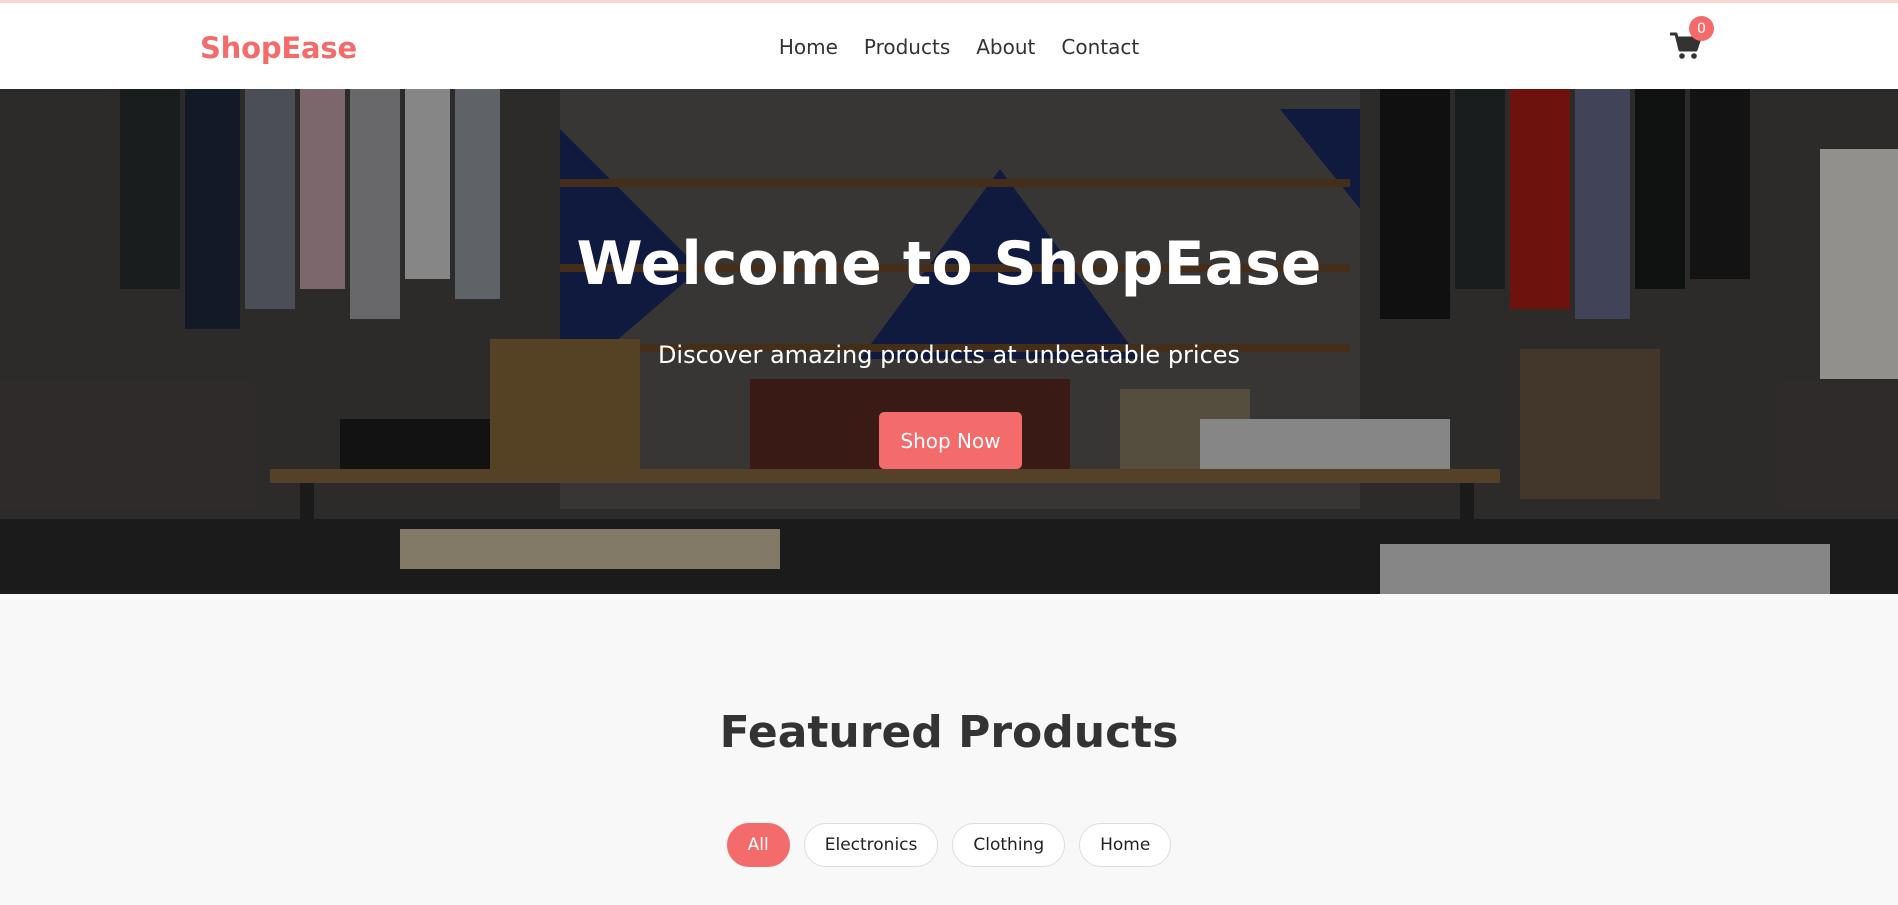 This screenshot has height=905, width=1898. Describe the element at coordinates (1100, 47) in the screenshot. I see `nav-link-contact: Contact` at that location.